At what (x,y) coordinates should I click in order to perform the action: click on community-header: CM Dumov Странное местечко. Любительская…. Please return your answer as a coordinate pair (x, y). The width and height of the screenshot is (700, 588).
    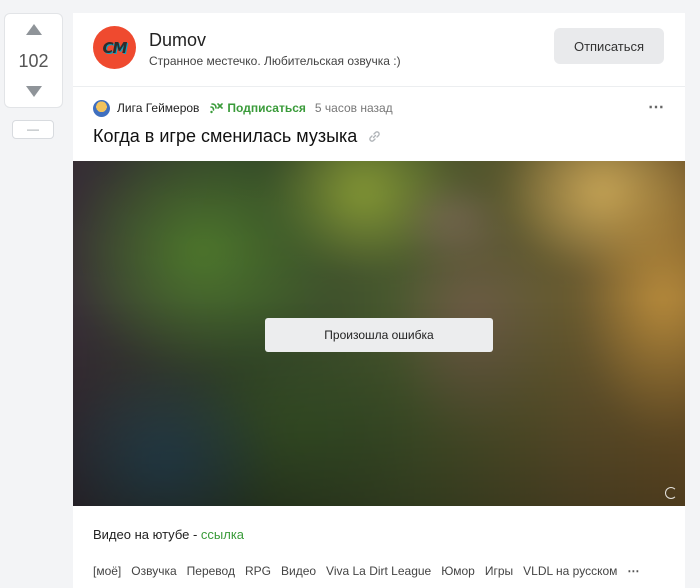
    Looking at the image, I should click on (379, 50).